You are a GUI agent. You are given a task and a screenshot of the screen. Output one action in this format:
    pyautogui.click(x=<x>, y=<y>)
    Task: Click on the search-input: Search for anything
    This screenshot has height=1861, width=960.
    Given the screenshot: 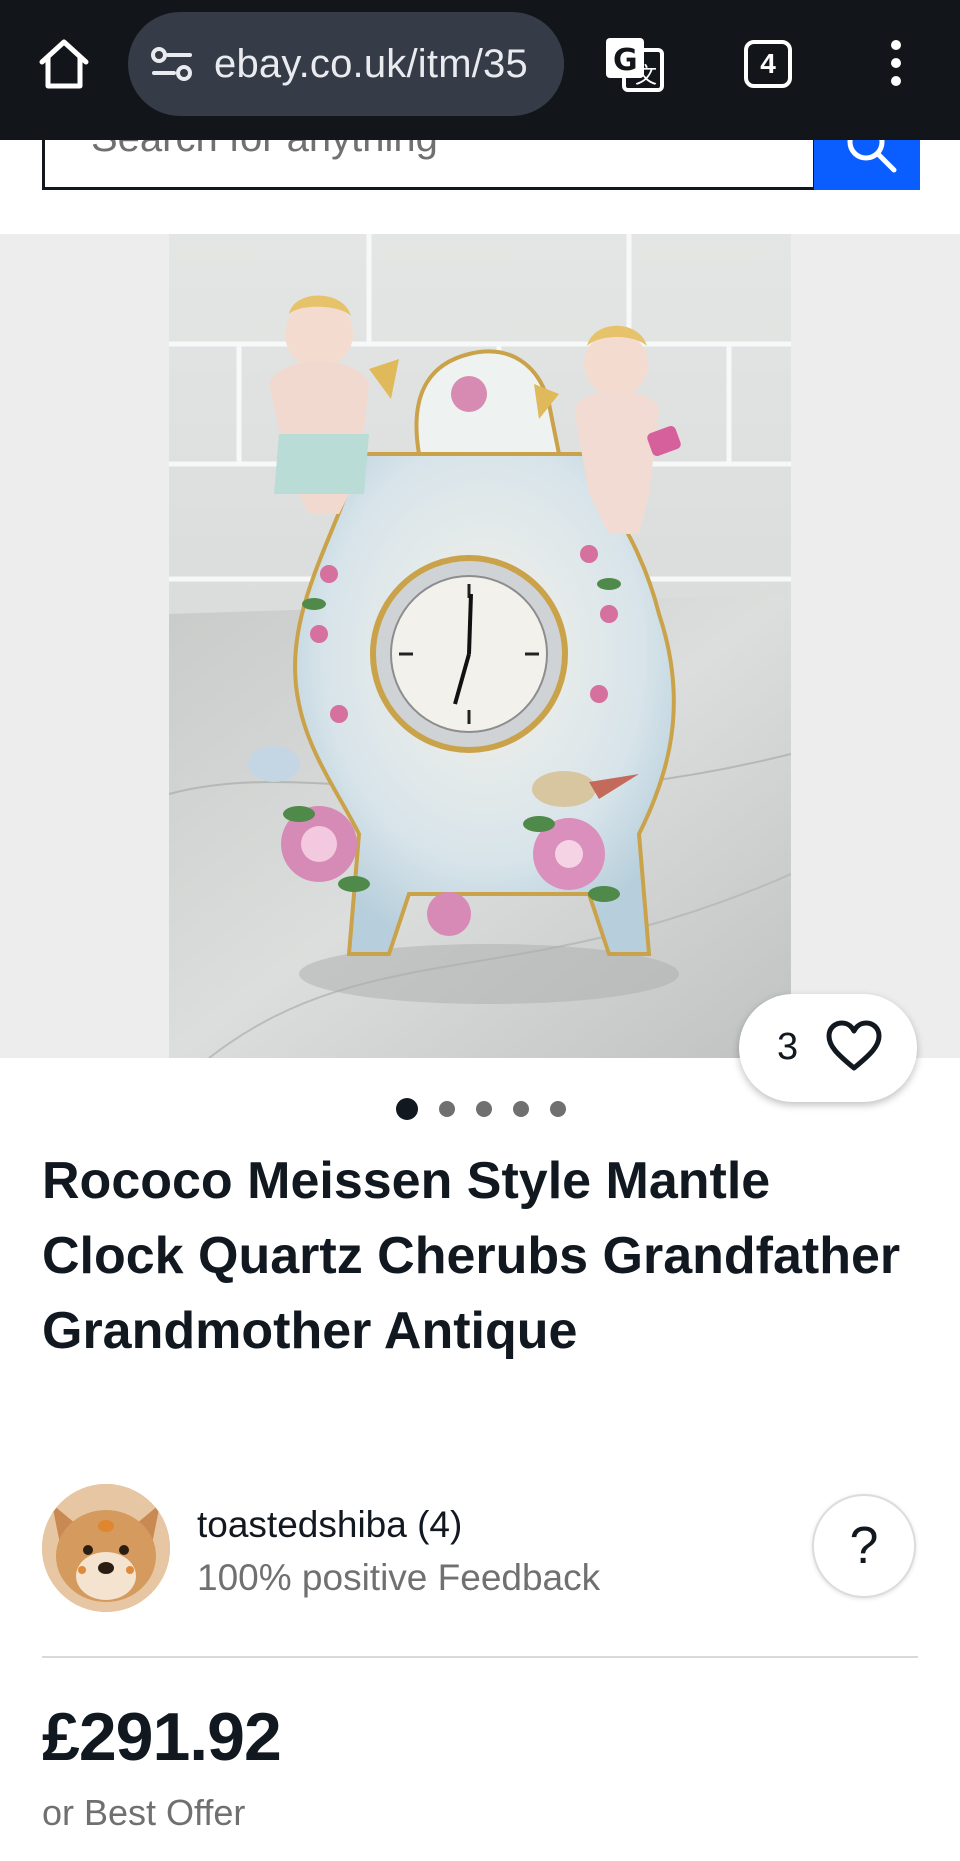 What is the action you would take?
    pyautogui.click(x=429, y=165)
    